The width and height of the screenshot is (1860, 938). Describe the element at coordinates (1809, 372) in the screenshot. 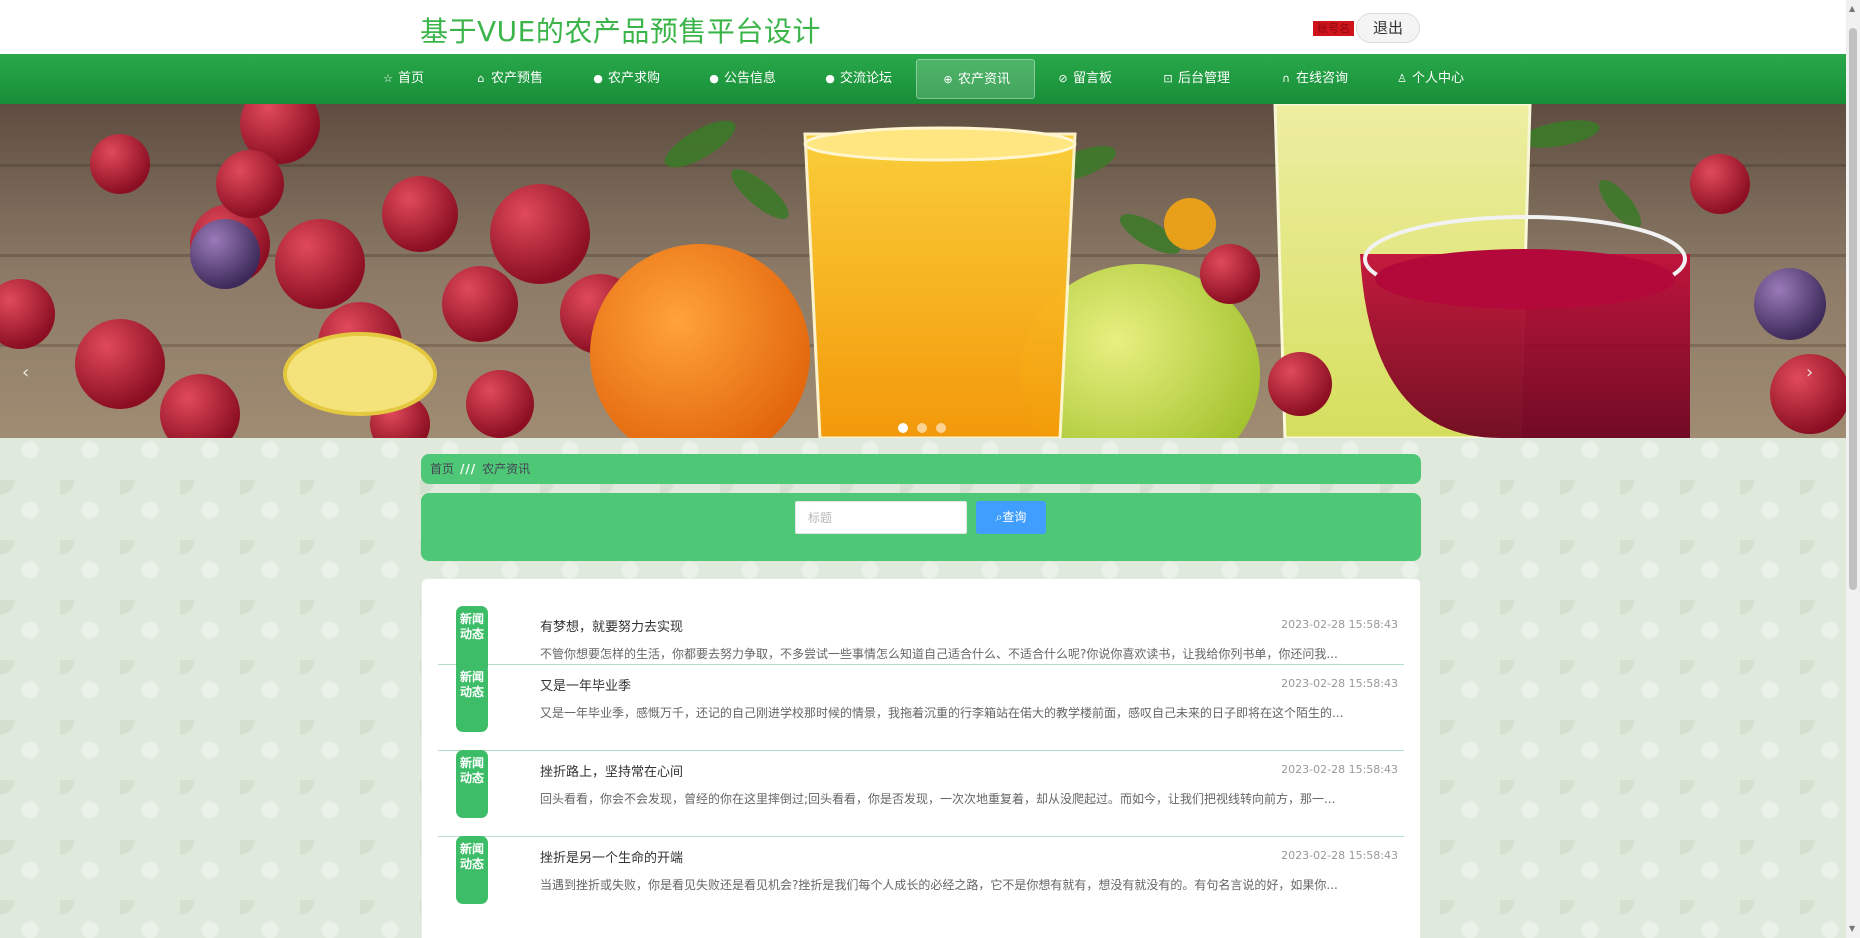

I see `carousel-next-arrow: ›` at that location.